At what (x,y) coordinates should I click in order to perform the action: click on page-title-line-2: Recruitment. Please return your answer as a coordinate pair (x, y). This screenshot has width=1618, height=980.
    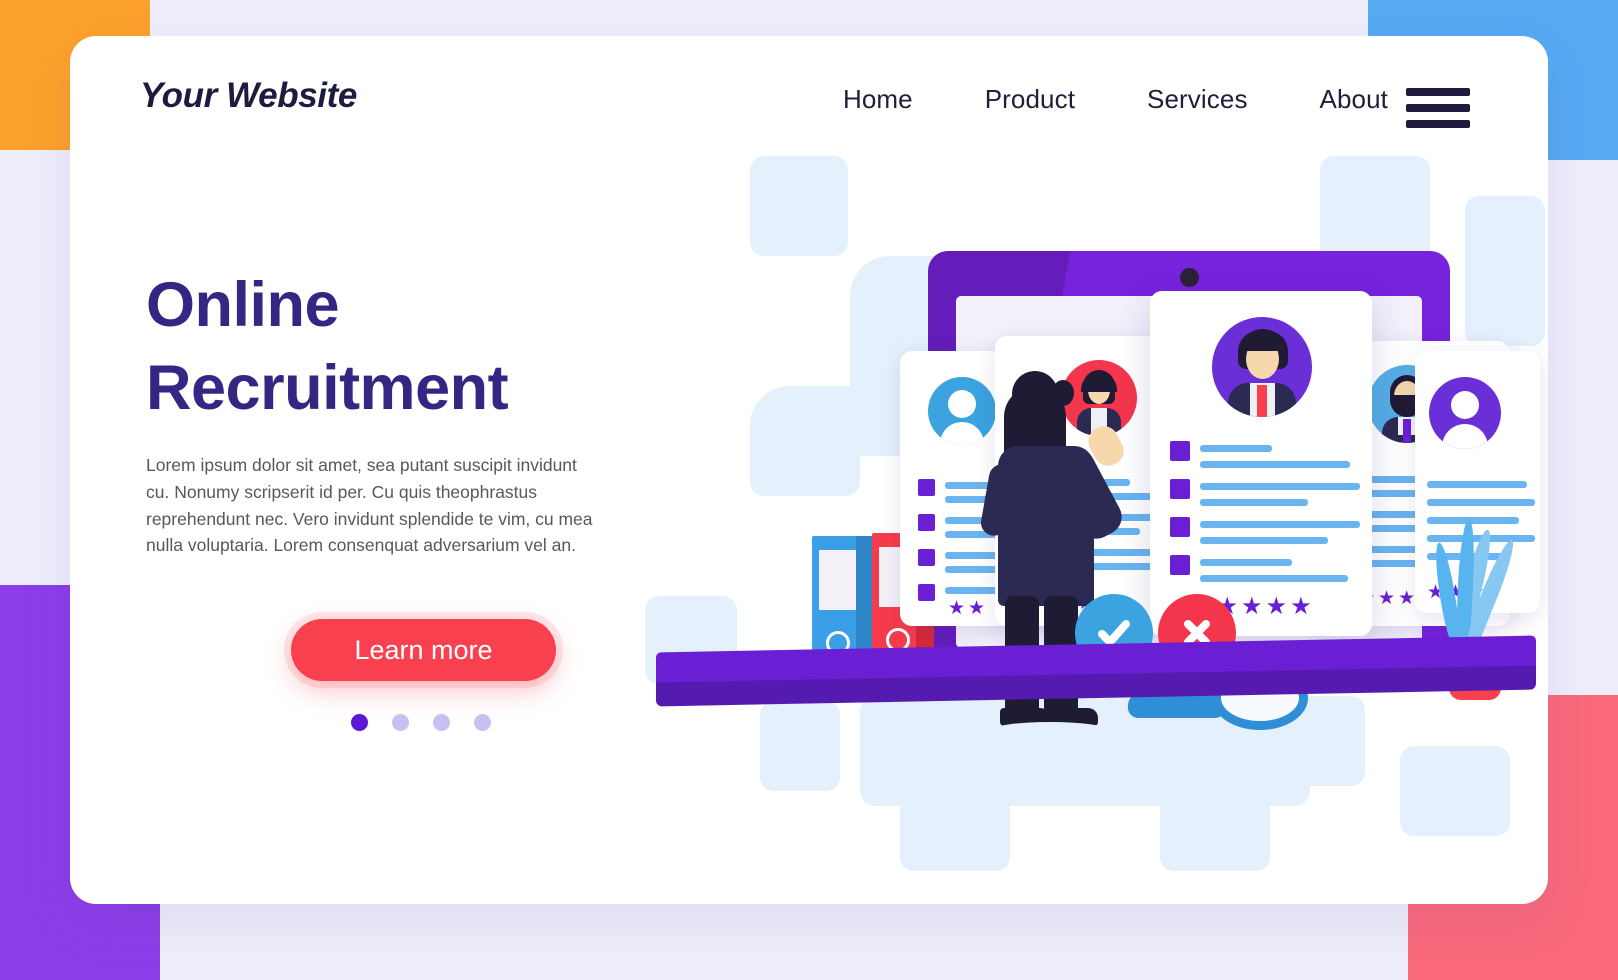
    Looking at the image, I should click on (327, 388).